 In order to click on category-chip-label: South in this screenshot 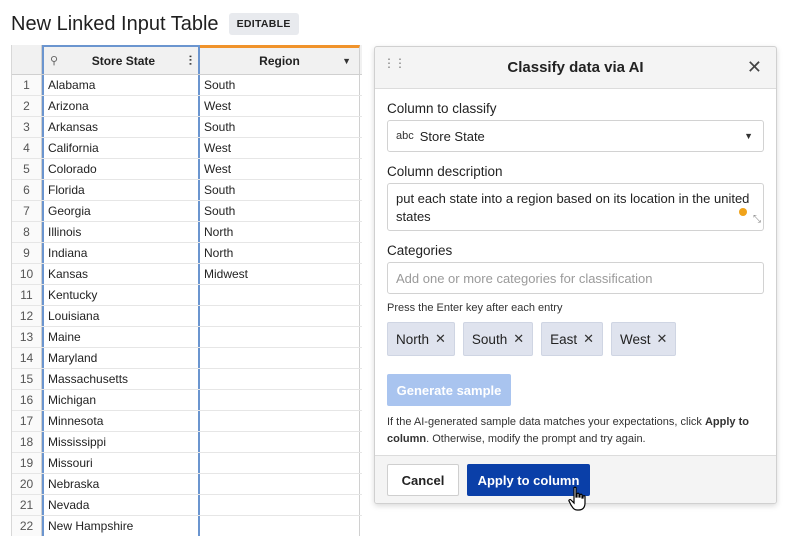, I will do `click(489, 339)`.